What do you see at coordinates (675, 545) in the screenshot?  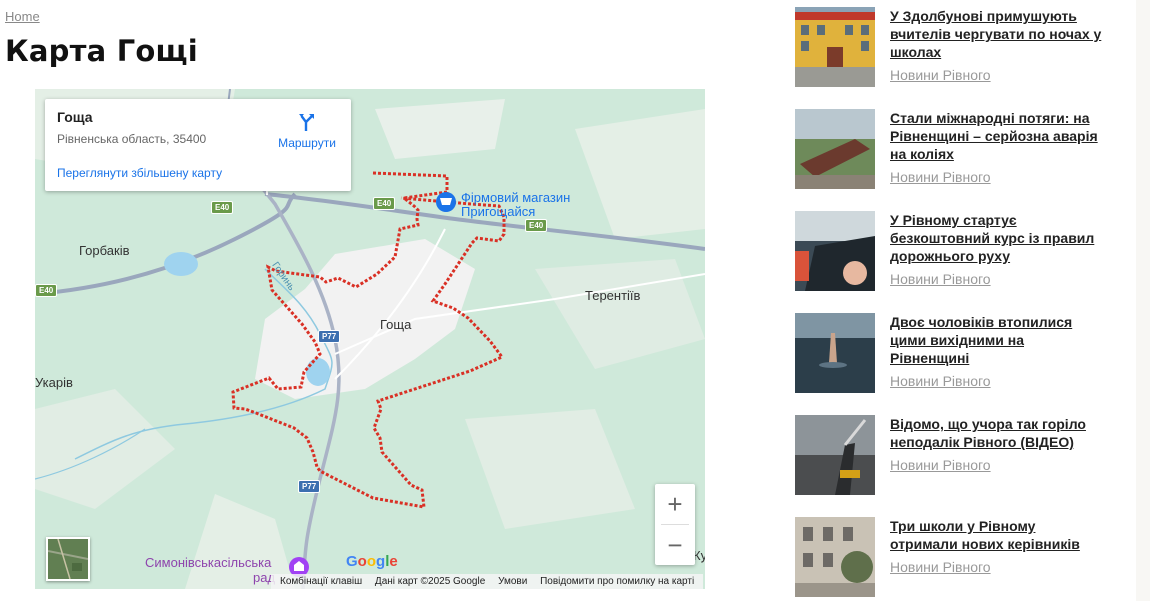 I see `zoom-out-button: −` at bounding box center [675, 545].